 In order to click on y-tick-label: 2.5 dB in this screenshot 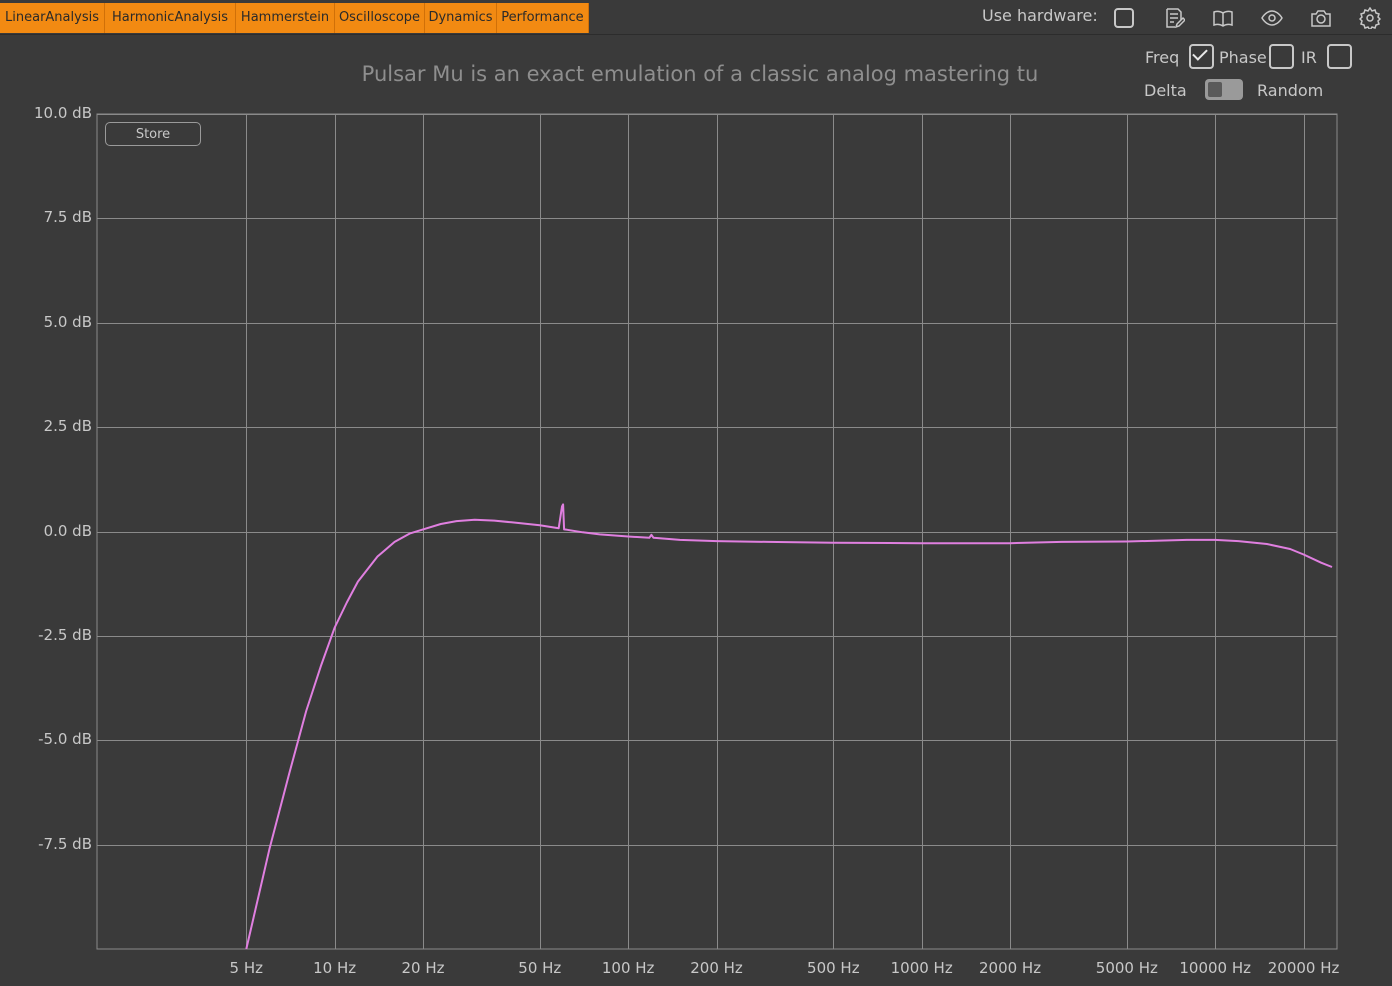, I will do `click(67, 426)`.